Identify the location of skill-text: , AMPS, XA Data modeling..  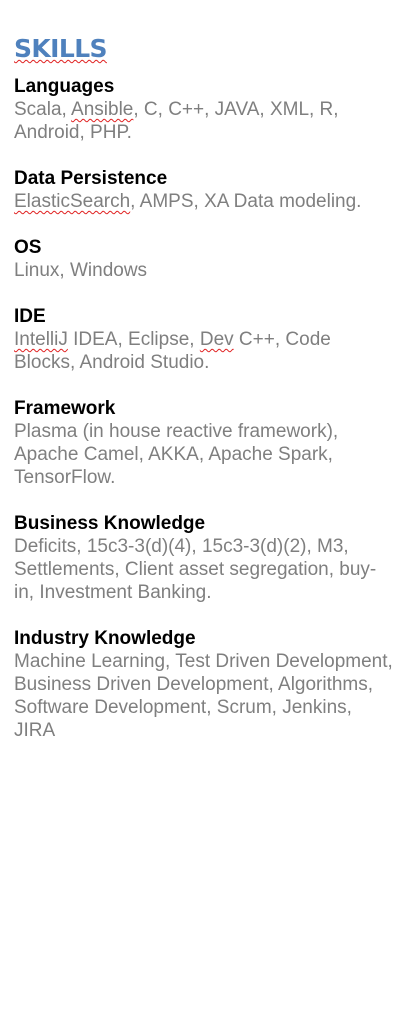
(246, 201).